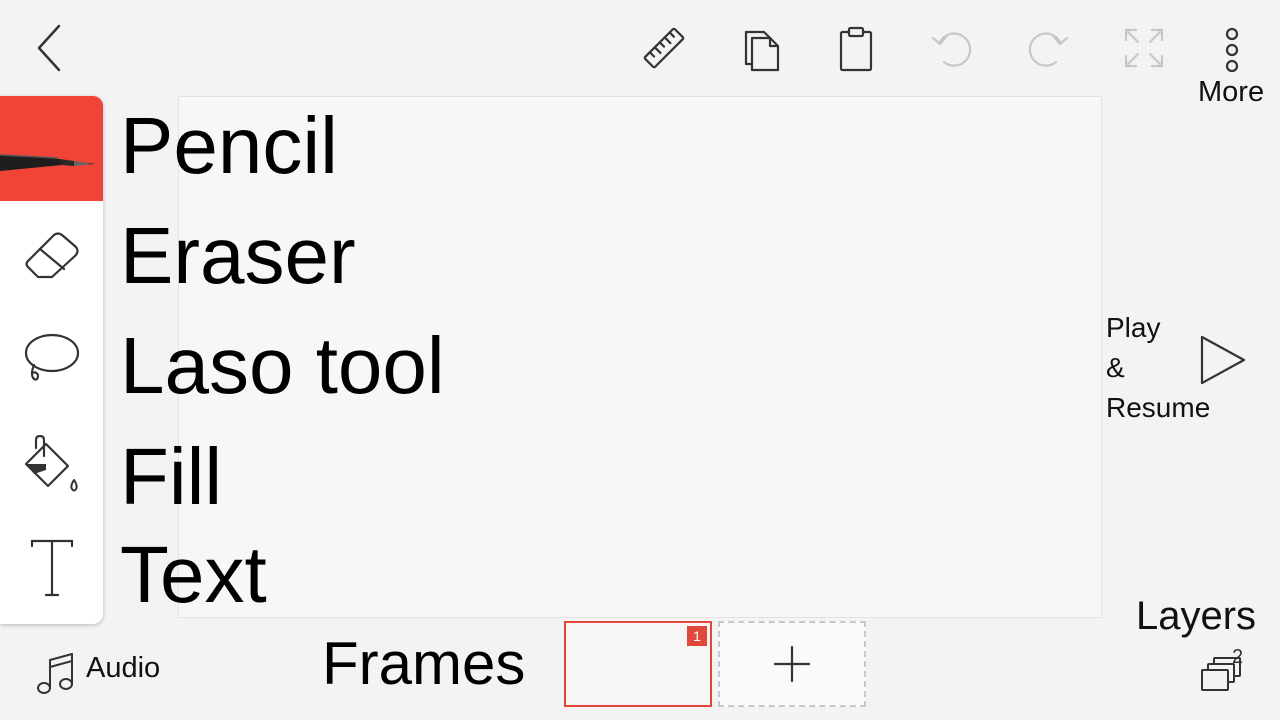 This screenshot has height=720, width=1280. Describe the element at coordinates (638, 664) in the screenshot. I see `frame-thumbnail: 1` at that location.